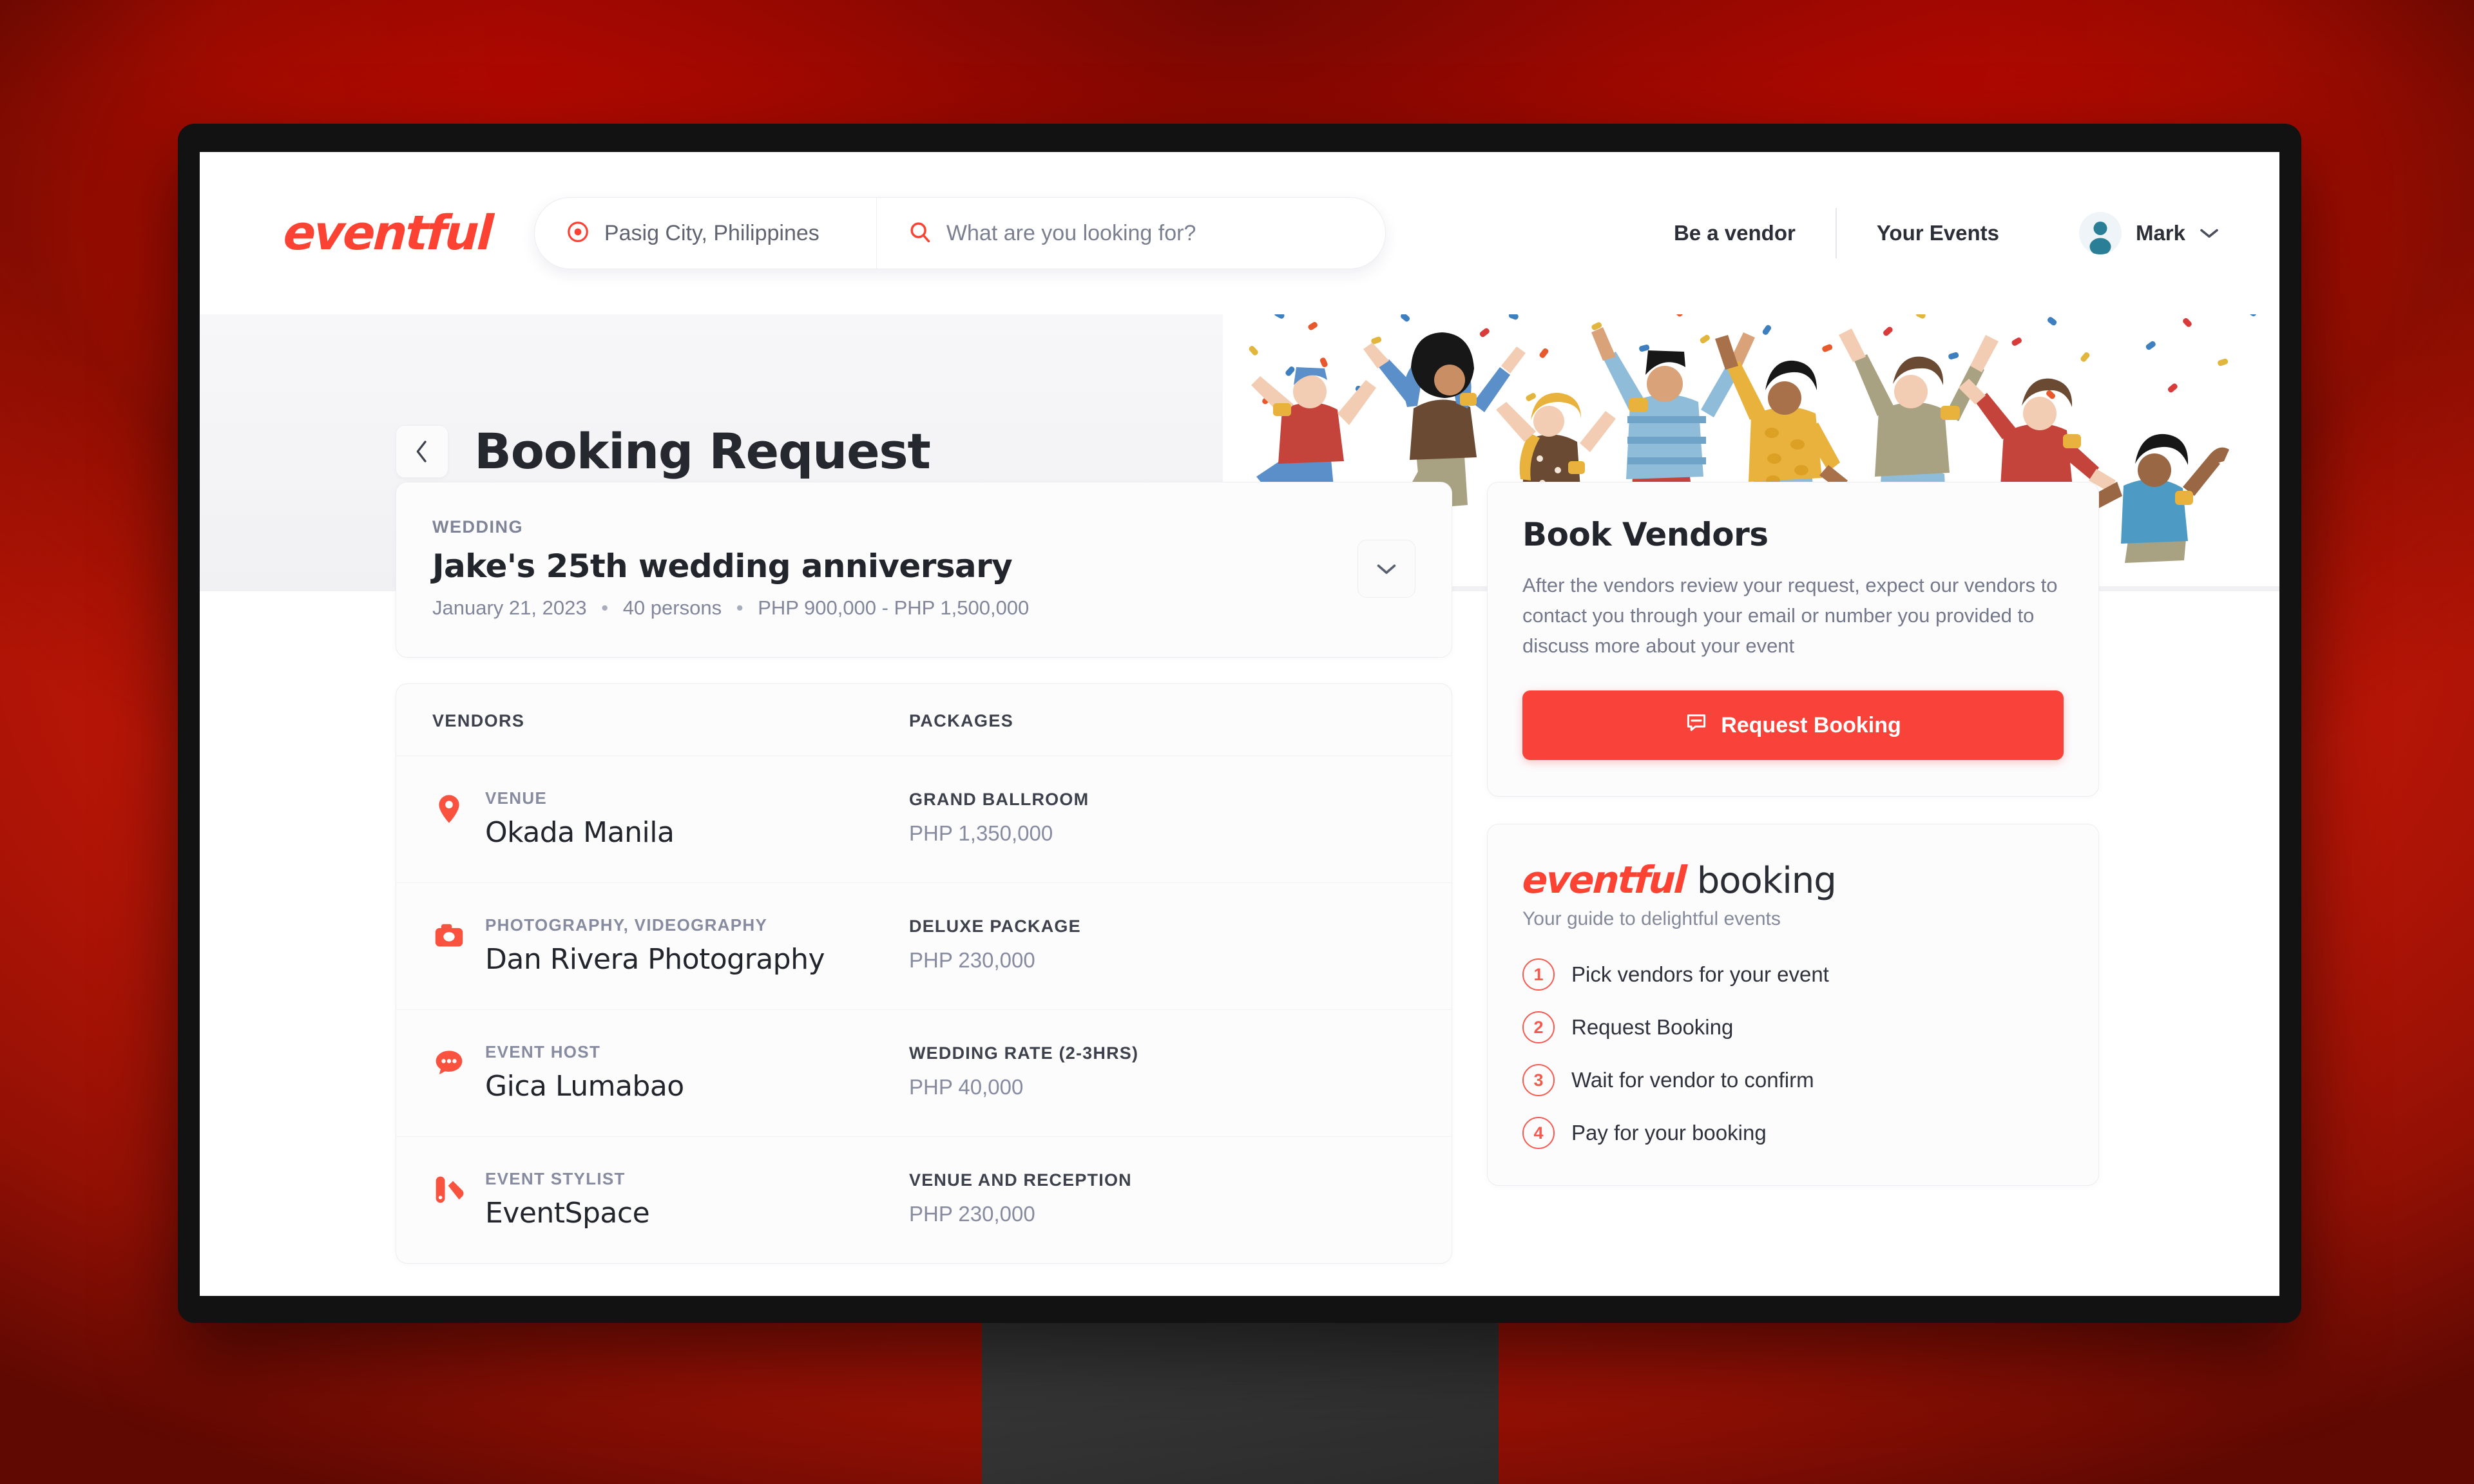 The image size is (2474, 1484). Describe the element at coordinates (1700, 974) in the screenshot. I see `step-label: Pick vendors for your event` at that location.